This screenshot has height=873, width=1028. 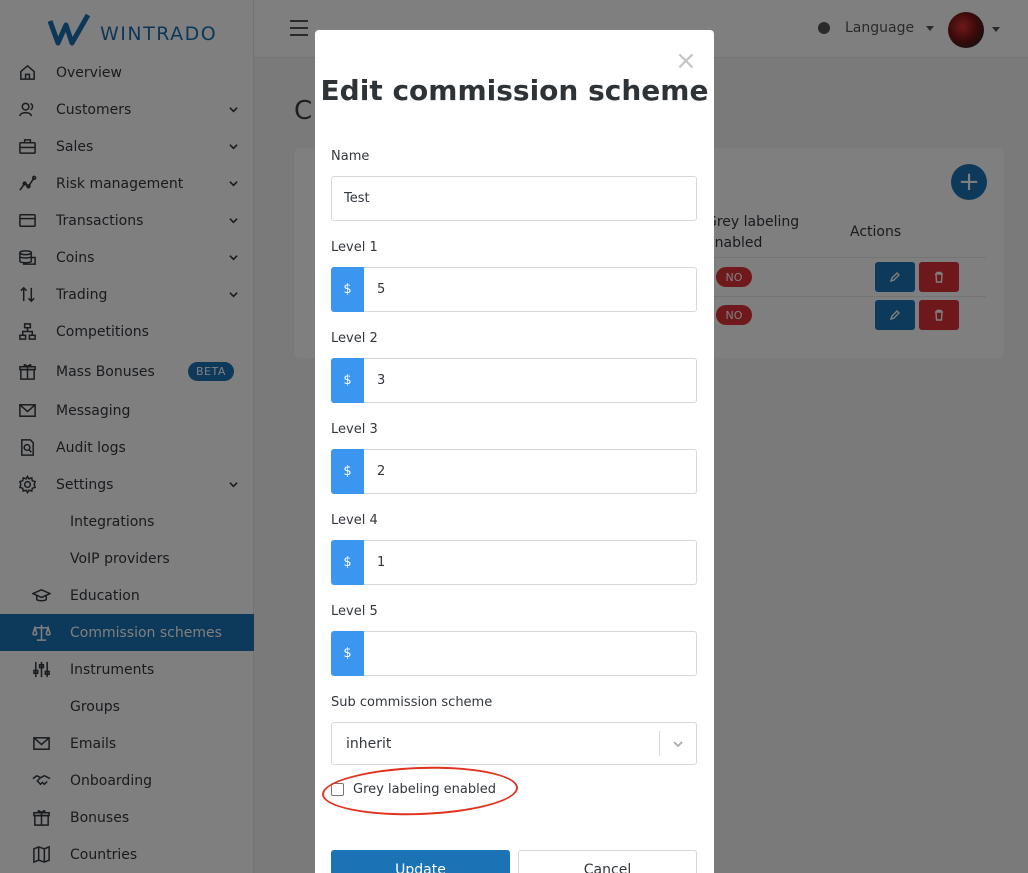 I want to click on level-1-value: 5, so click(x=381, y=289).